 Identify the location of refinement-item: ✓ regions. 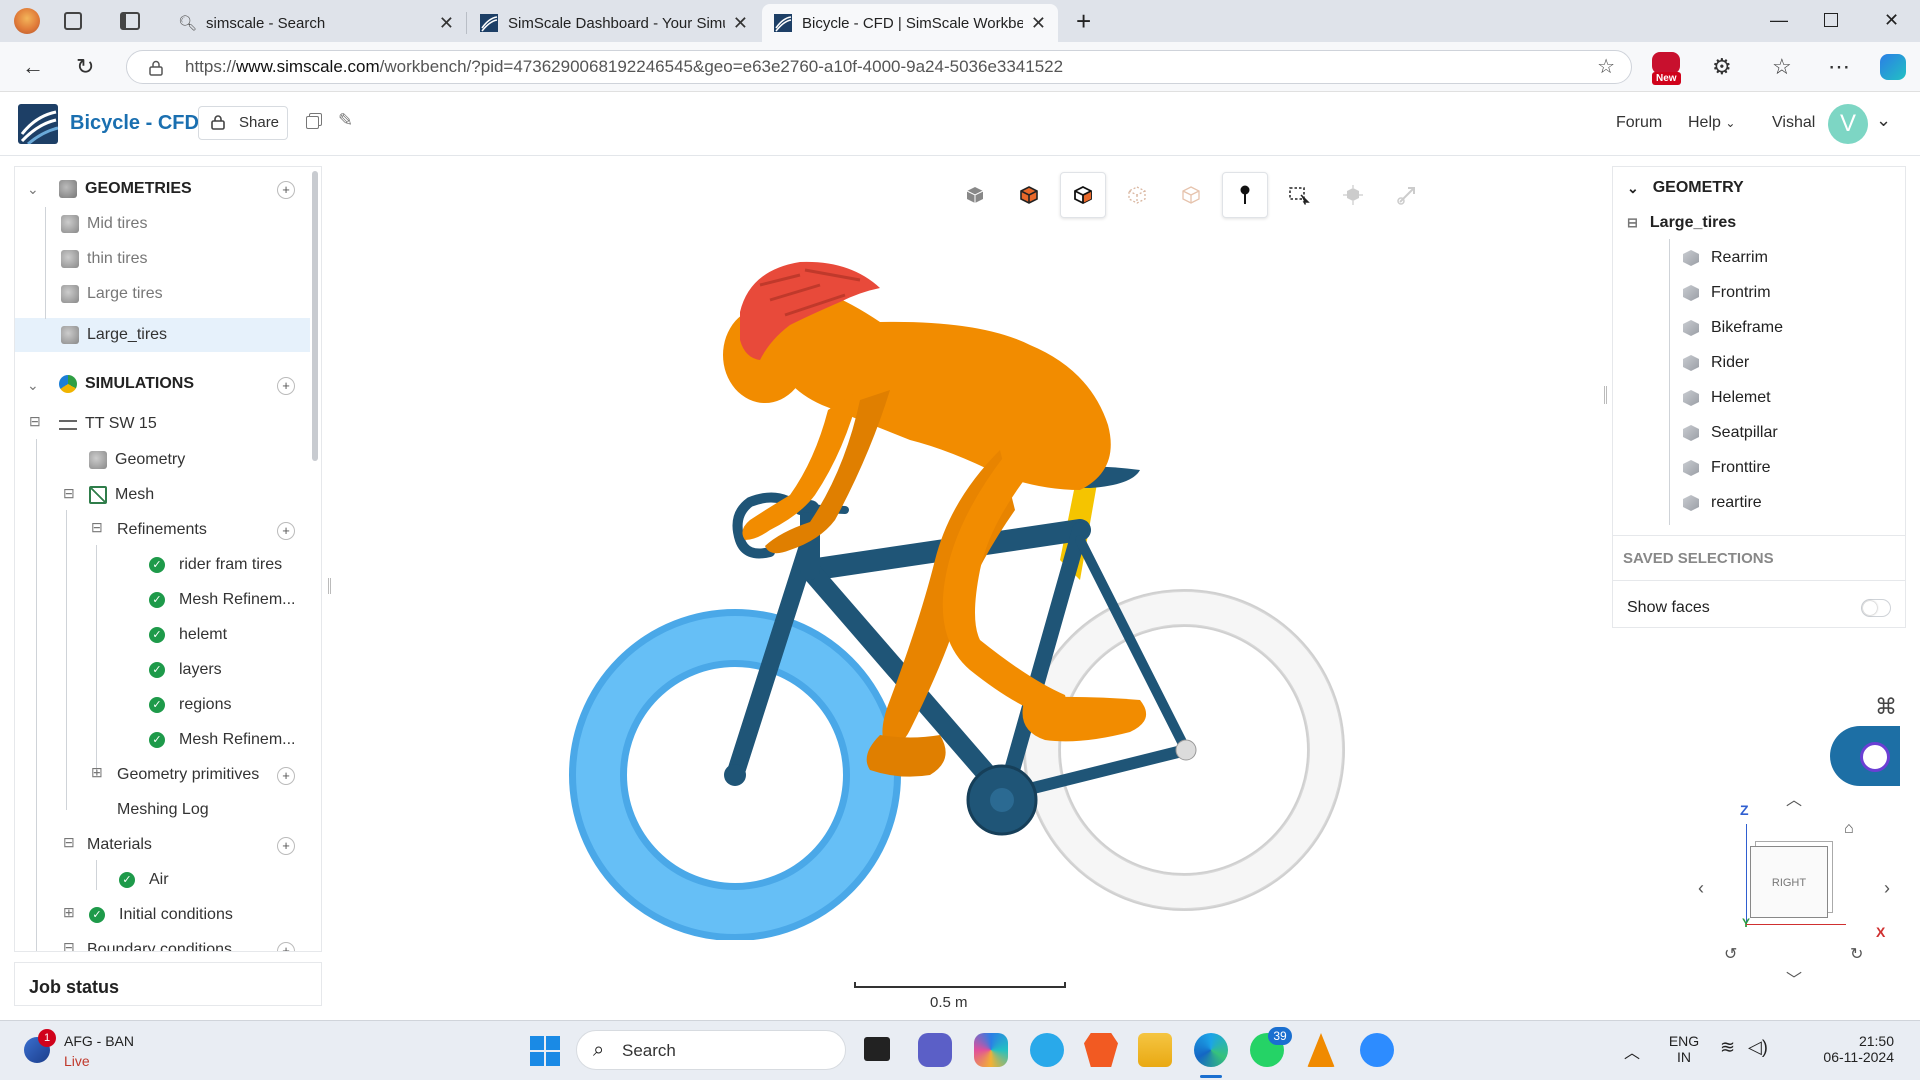
(190, 705).